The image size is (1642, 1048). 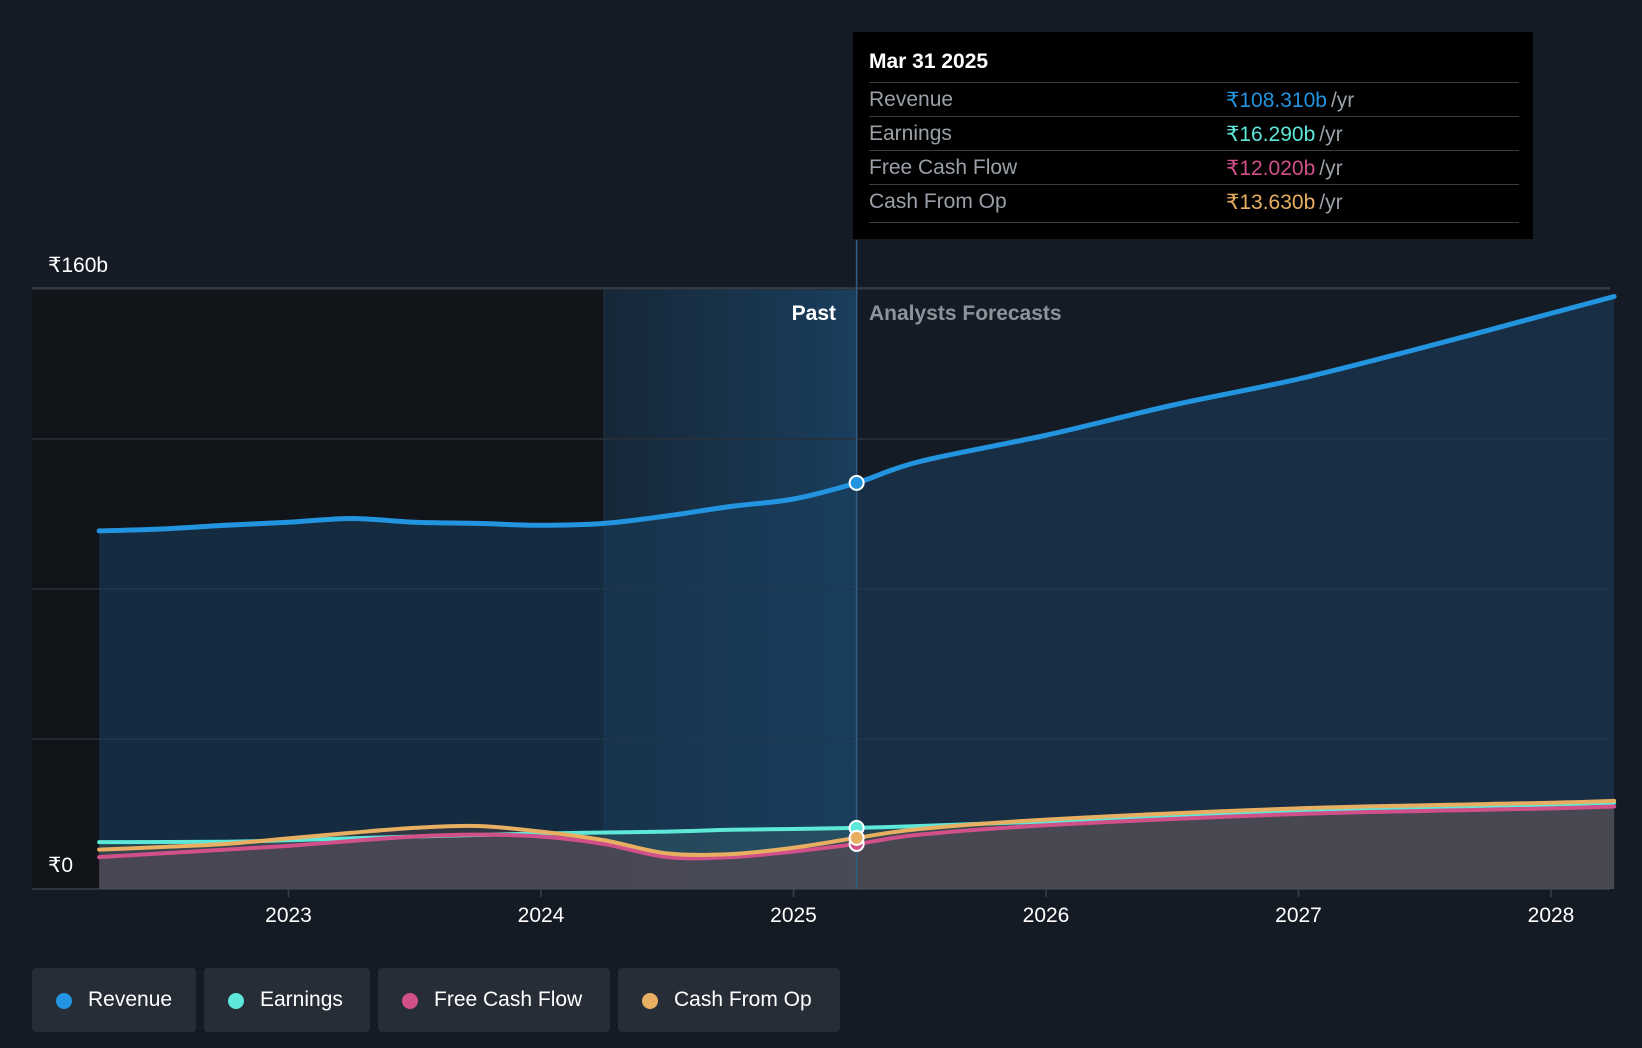 I want to click on tooltip-value: ₹13.630b/yr, so click(x=1284, y=202).